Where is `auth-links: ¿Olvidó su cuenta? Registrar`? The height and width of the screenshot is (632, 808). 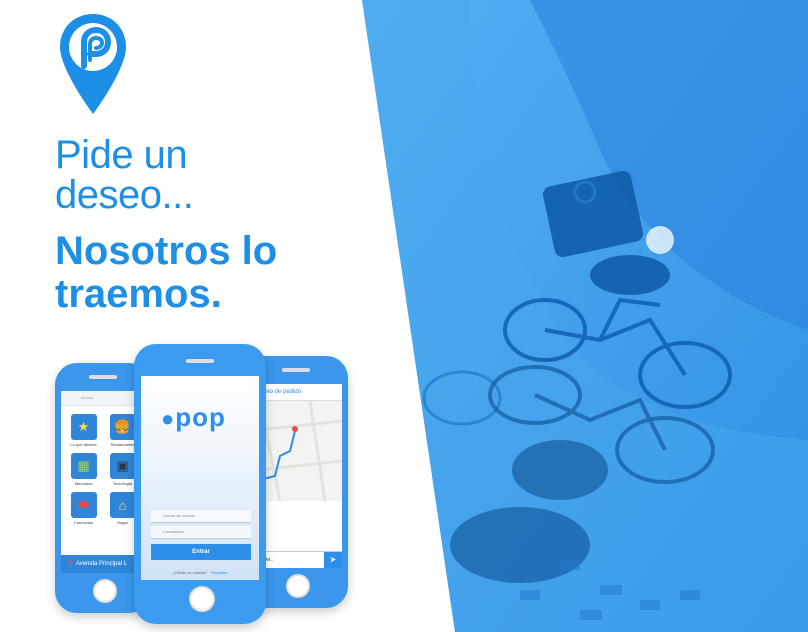 auth-links: ¿Olvidó su cuenta? Registrar is located at coordinates (200, 572).